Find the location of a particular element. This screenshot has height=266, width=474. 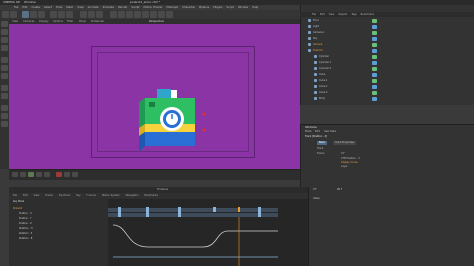

array-icon is located at coordinates (137, 14).